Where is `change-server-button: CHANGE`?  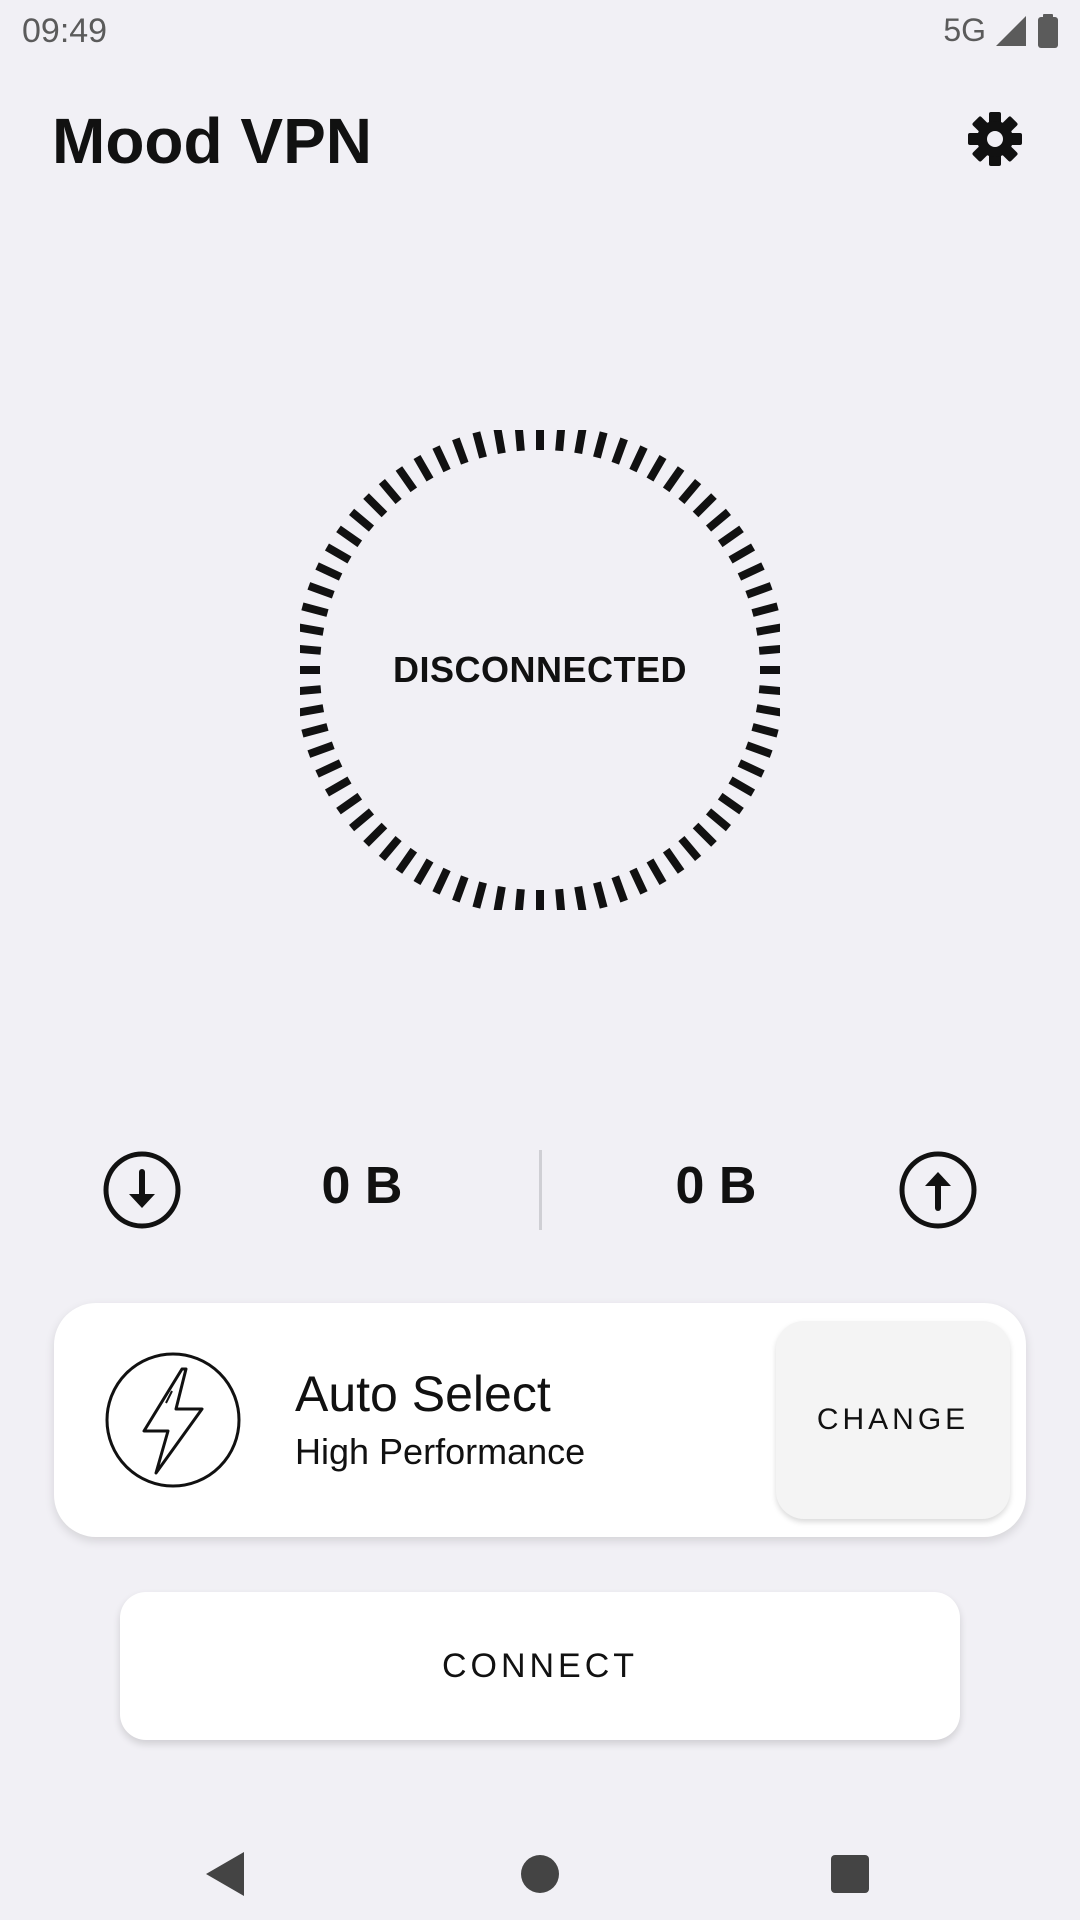 change-server-button: CHANGE is located at coordinates (893, 1420).